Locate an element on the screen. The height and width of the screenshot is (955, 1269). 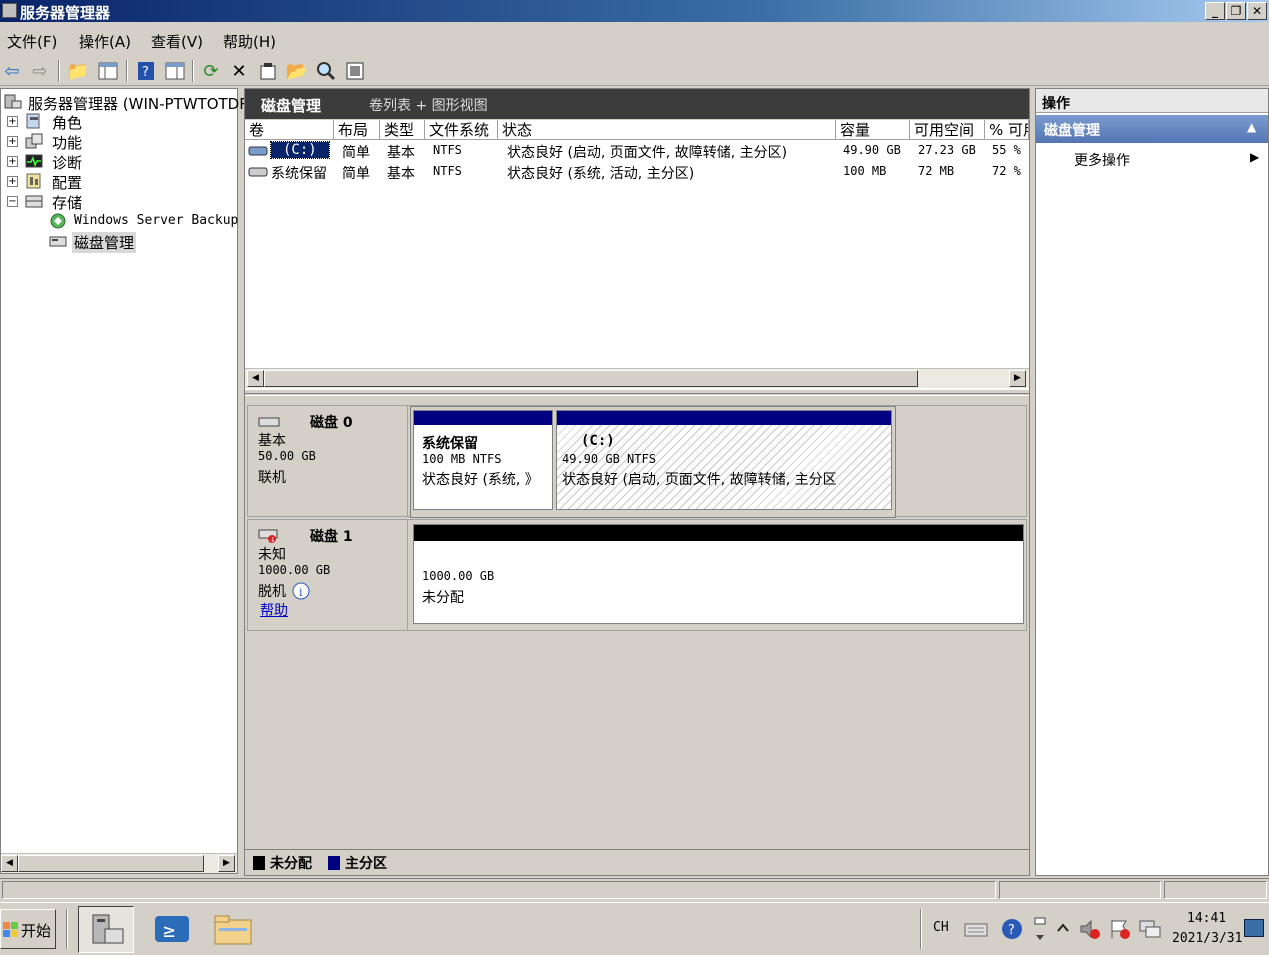
windows-logo-icon is located at coordinates (10, 929).